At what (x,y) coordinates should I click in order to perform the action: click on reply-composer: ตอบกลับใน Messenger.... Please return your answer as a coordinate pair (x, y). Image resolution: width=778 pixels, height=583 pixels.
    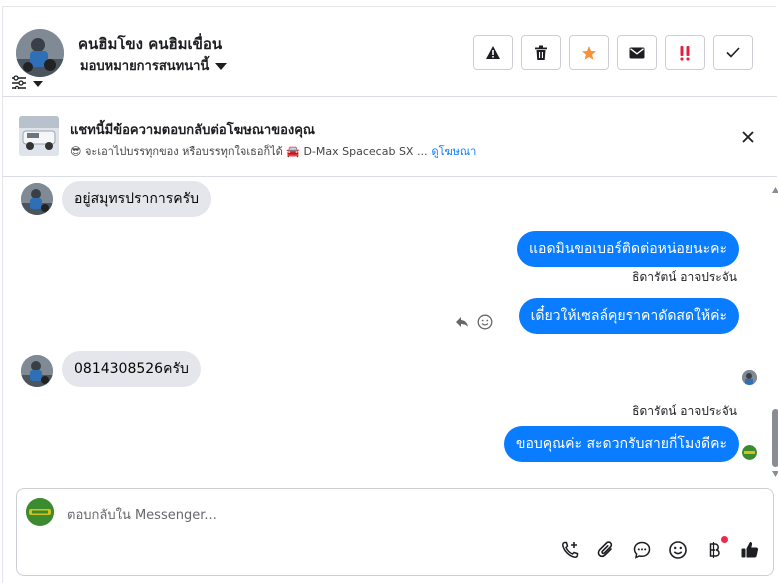
    Looking at the image, I should click on (395, 532).